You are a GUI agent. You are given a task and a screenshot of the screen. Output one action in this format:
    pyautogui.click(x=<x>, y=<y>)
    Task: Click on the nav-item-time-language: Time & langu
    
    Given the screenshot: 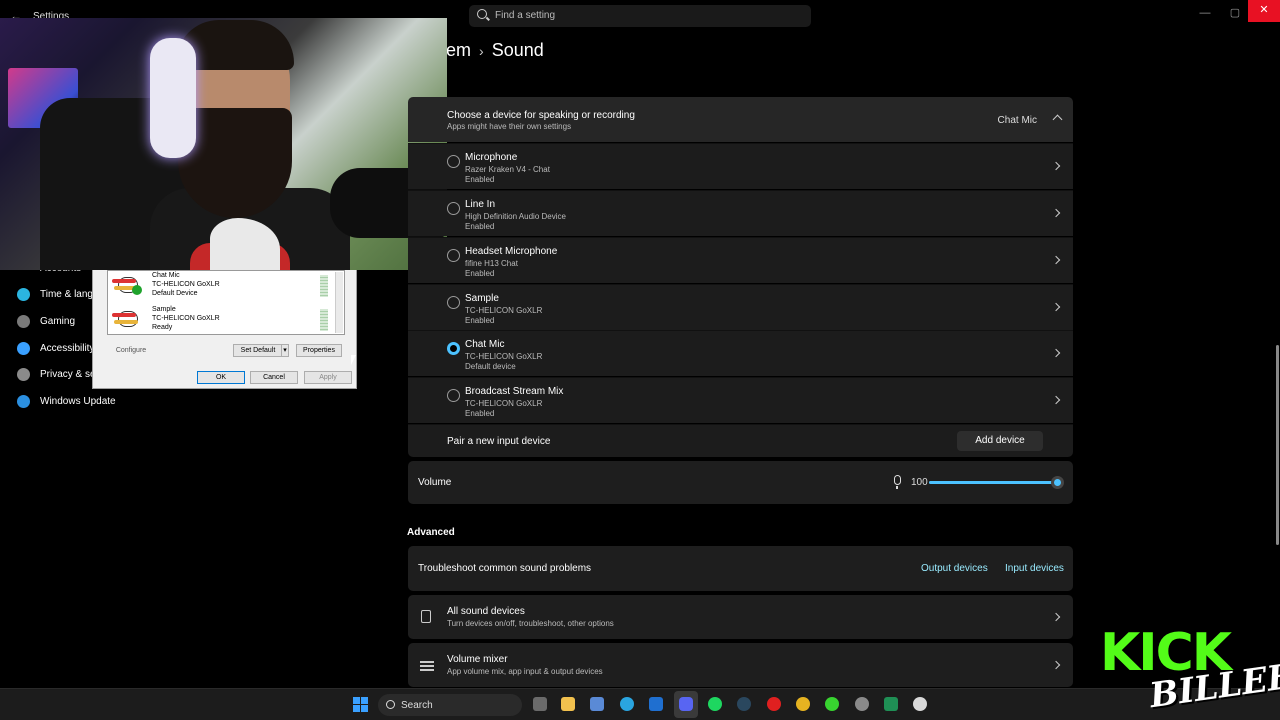 What is the action you would take?
    pyautogui.click(x=58, y=294)
    